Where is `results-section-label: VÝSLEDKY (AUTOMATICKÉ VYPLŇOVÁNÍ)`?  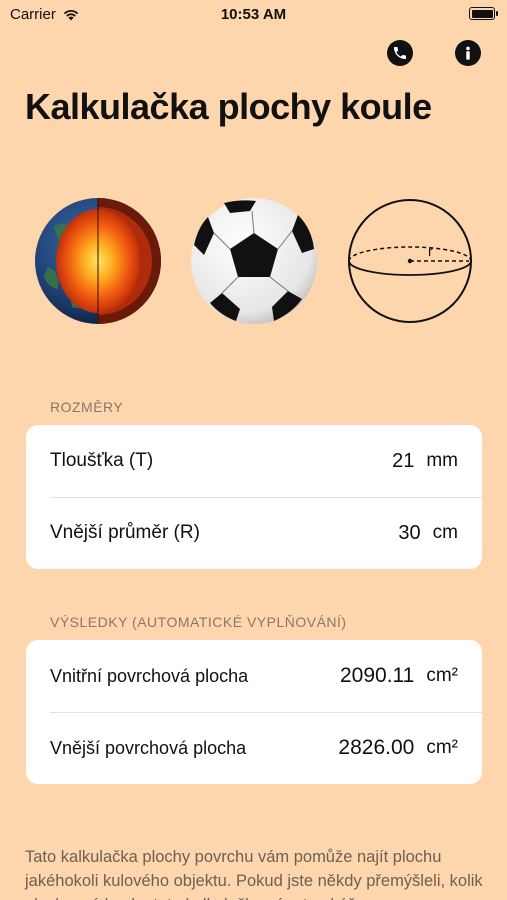 results-section-label: VÝSLEDKY (AUTOMATICKÉ VYPLŇOVÁNÍ) is located at coordinates (198, 622).